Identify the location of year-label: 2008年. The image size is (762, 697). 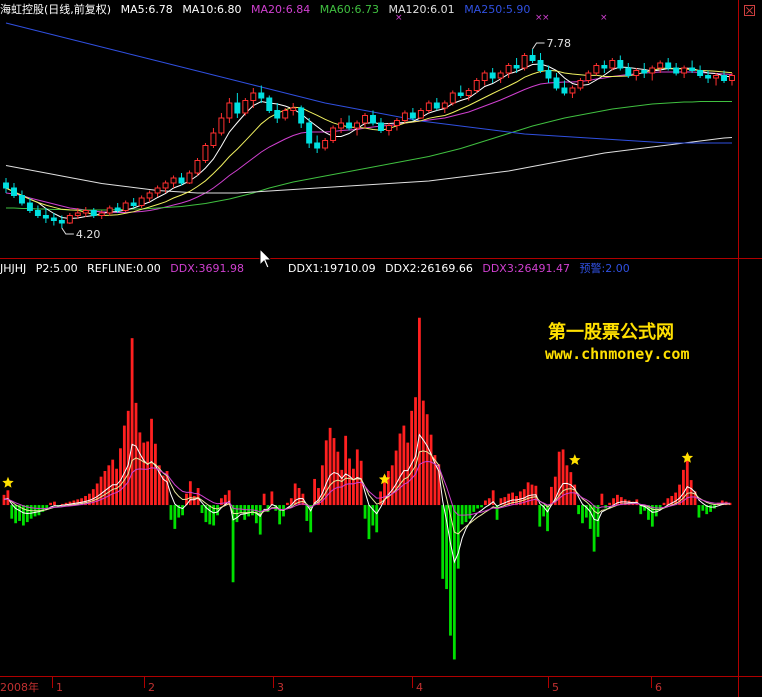
(19, 687).